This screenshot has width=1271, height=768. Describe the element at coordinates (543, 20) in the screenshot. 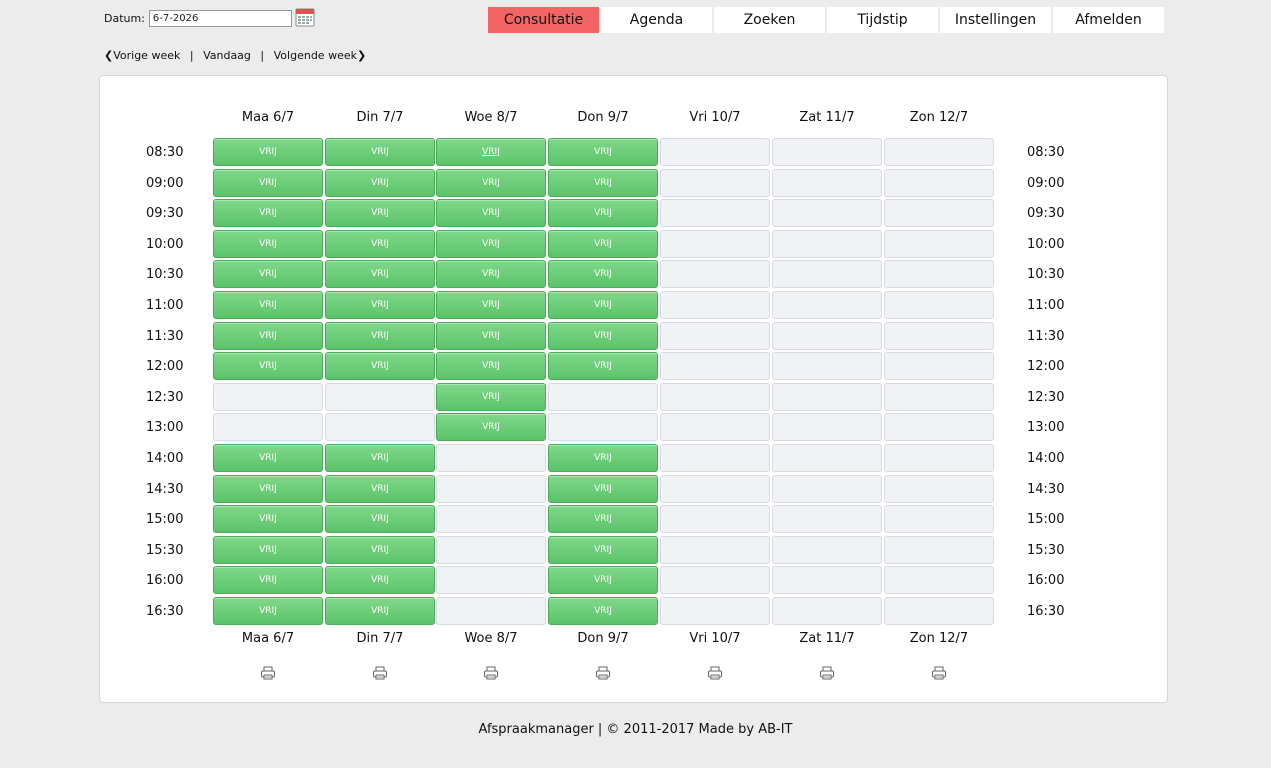

I see `nav-consultatie: Consultatie` at that location.